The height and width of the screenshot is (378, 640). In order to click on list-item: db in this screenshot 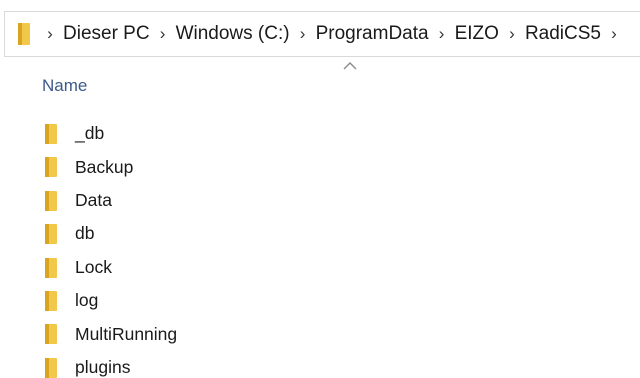, I will do `click(320, 233)`.